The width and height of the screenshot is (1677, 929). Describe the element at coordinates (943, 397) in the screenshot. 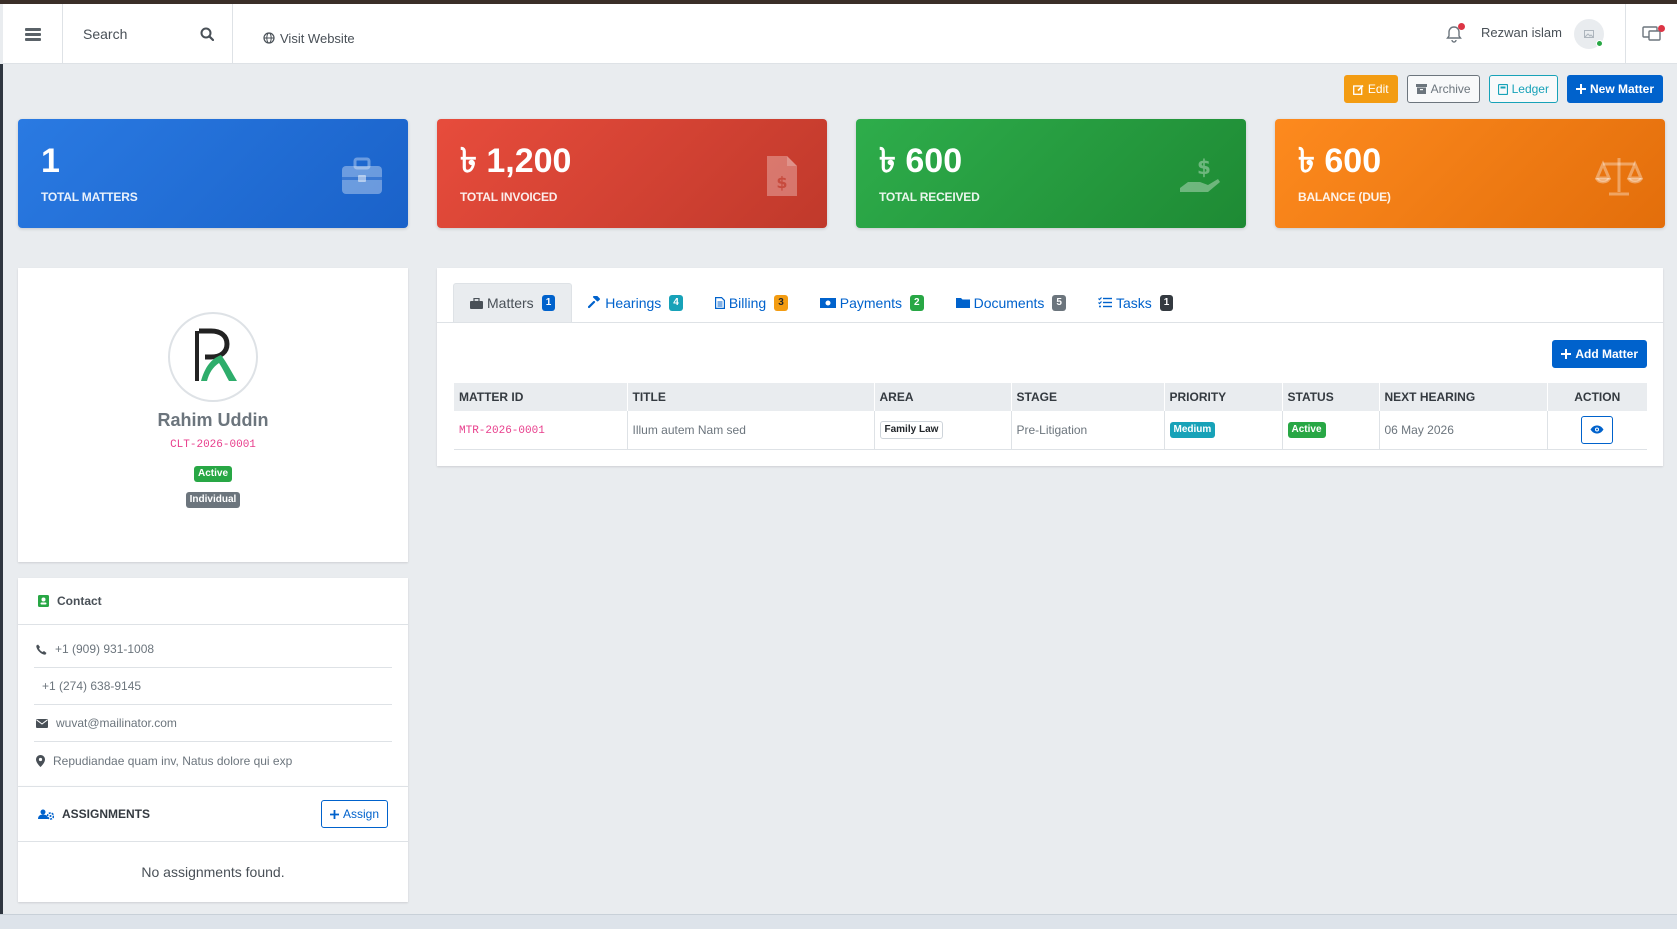

I see `col-area: AREA` at that location.